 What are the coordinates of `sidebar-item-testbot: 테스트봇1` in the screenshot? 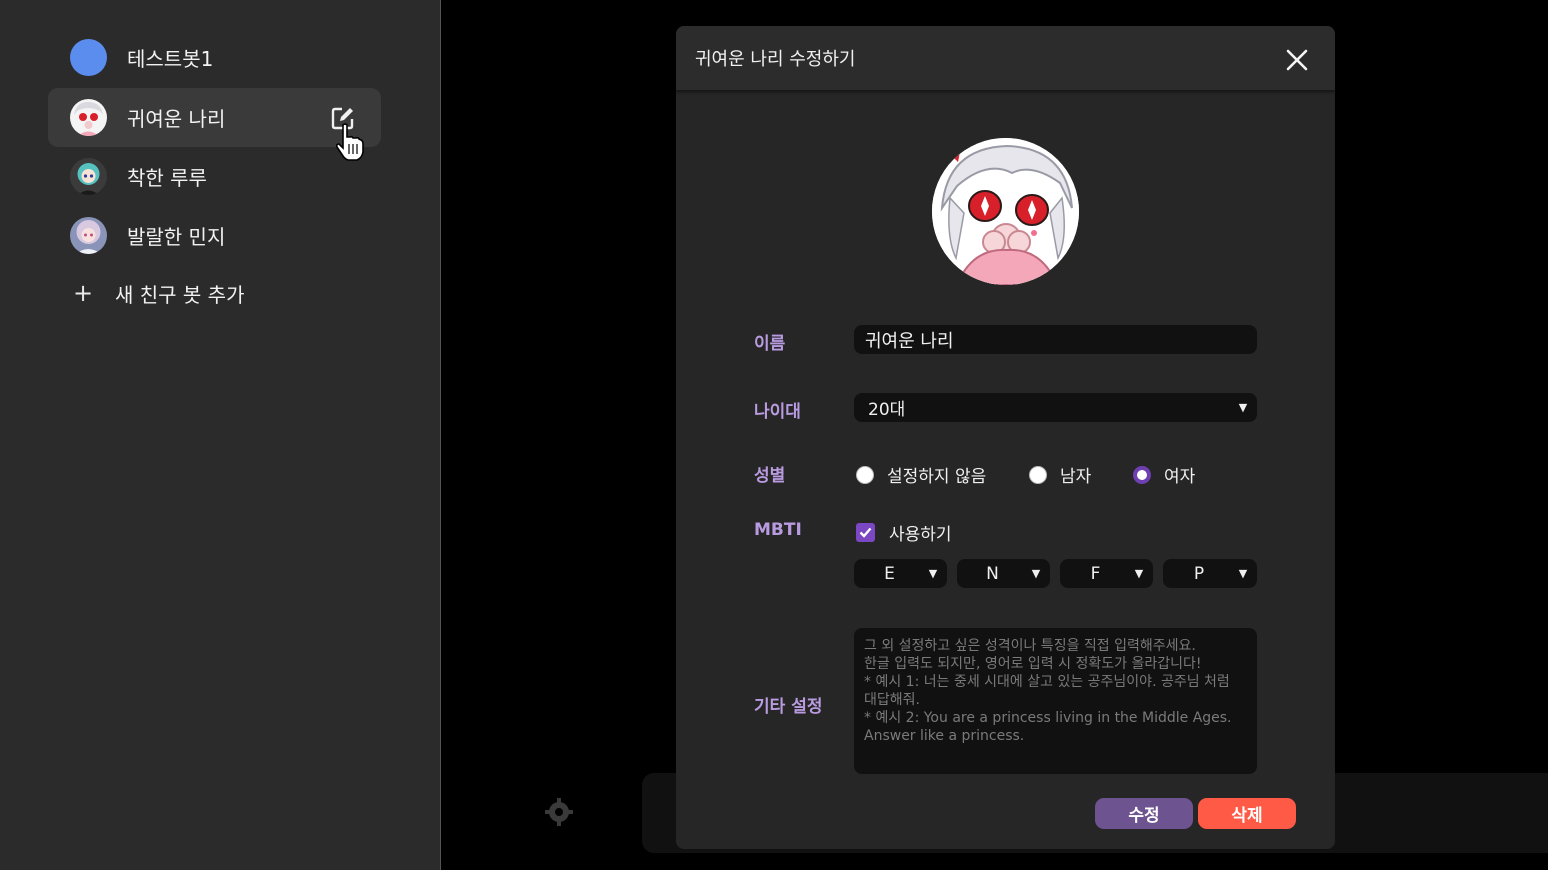 It's located at (214, 57).